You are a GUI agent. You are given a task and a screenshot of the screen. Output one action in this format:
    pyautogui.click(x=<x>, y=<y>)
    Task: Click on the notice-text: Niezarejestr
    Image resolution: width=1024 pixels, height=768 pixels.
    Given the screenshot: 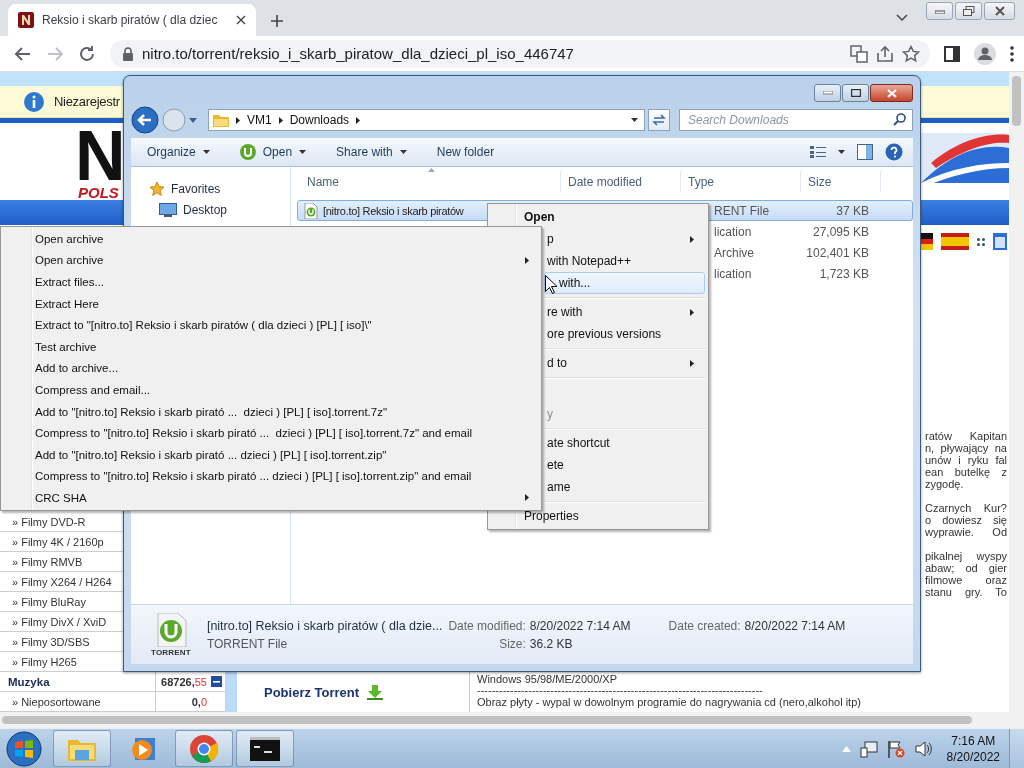 What is the action you would take?
    pyautogui.click(x=87, y=101)
    